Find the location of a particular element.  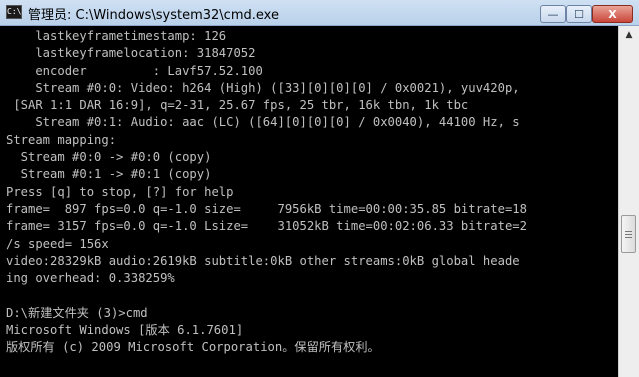

close-button: X is located at coordinates (612, 14).